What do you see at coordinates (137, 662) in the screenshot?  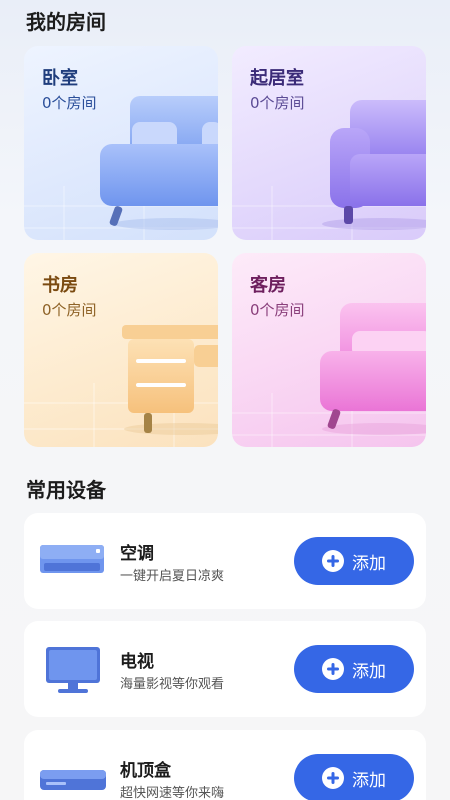 I see `device-name: 电视` at bounding box center [137, 662].